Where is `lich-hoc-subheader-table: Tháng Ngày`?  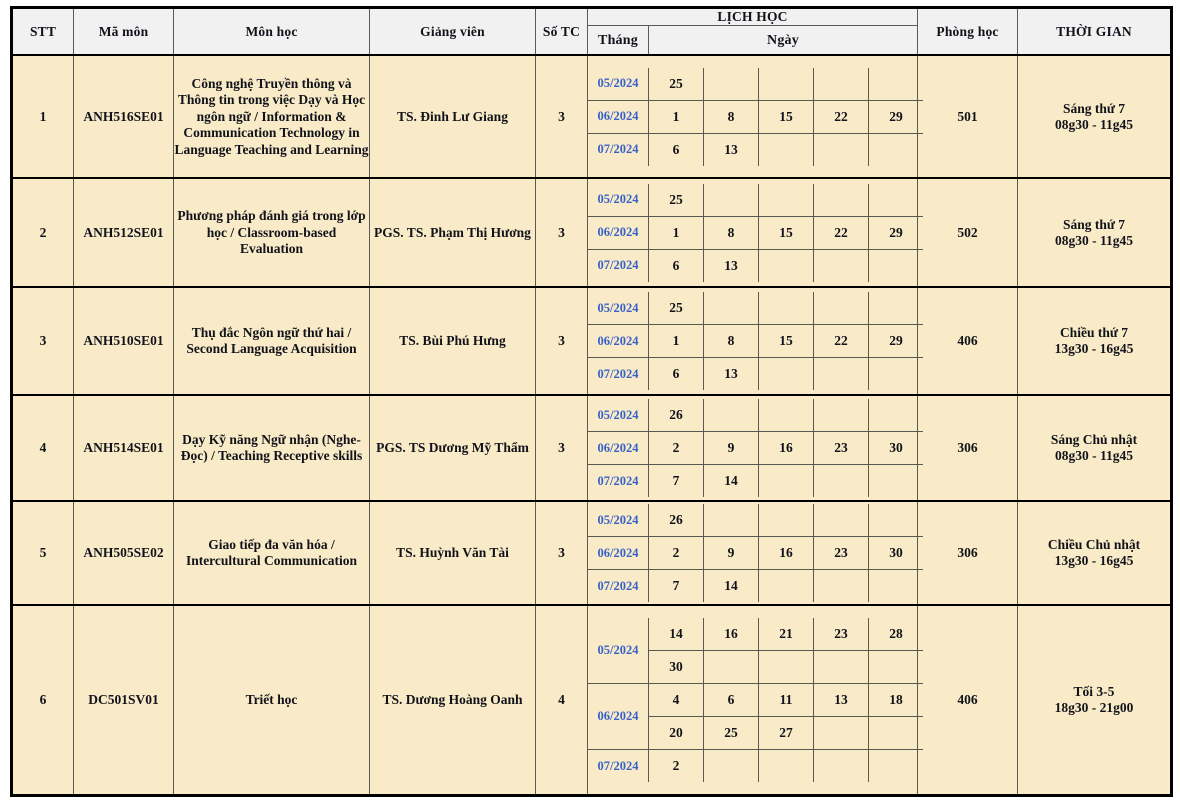 lich-hoc-subheader-table: Tháng Ngày is located at coordinates (752, 40).